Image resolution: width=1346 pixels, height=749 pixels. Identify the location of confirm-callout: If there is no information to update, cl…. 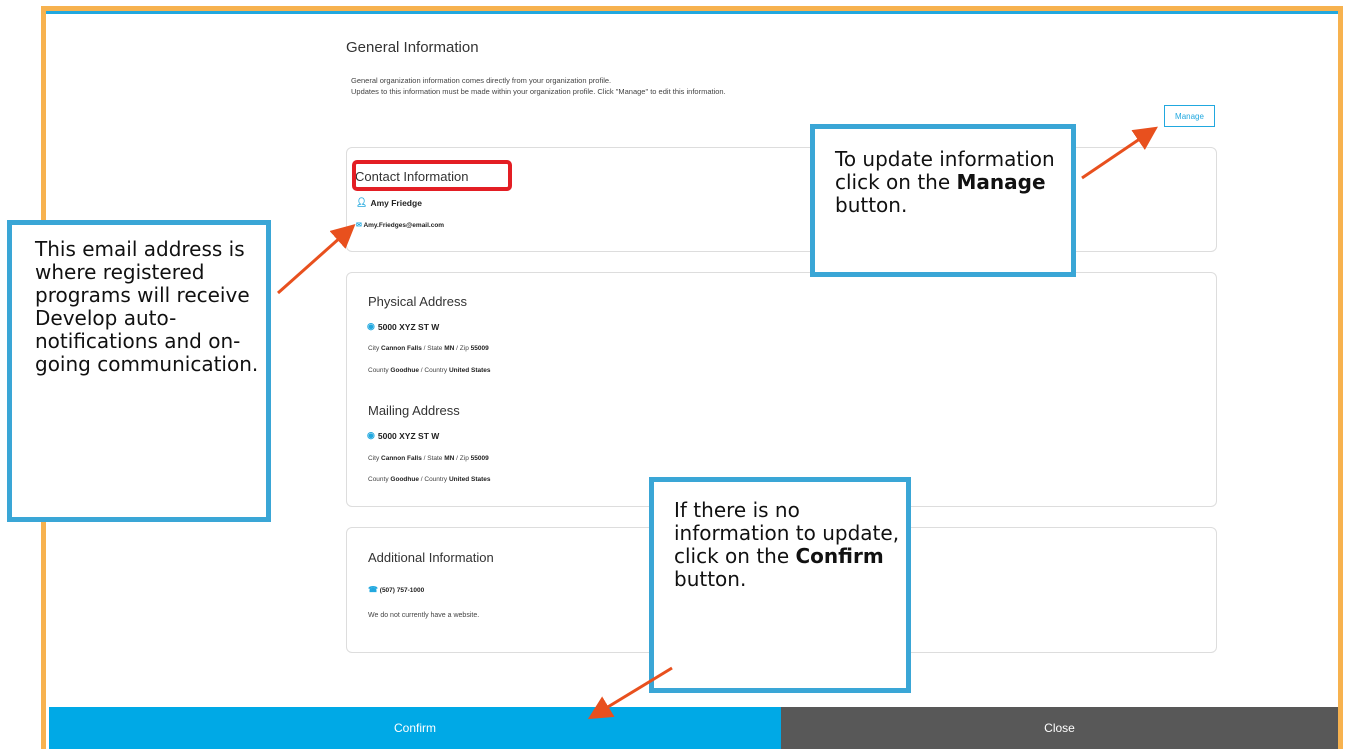
(780, 585).